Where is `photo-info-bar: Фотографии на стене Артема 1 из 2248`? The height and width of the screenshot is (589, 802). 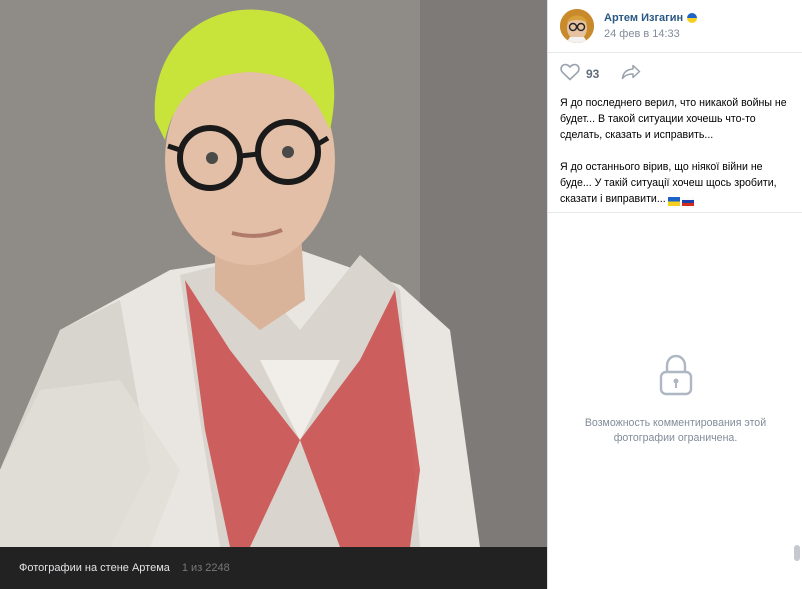
photo-info-bar: Фотографии на стене Артема 1 из 2248 is located at coordinates (273, 568).